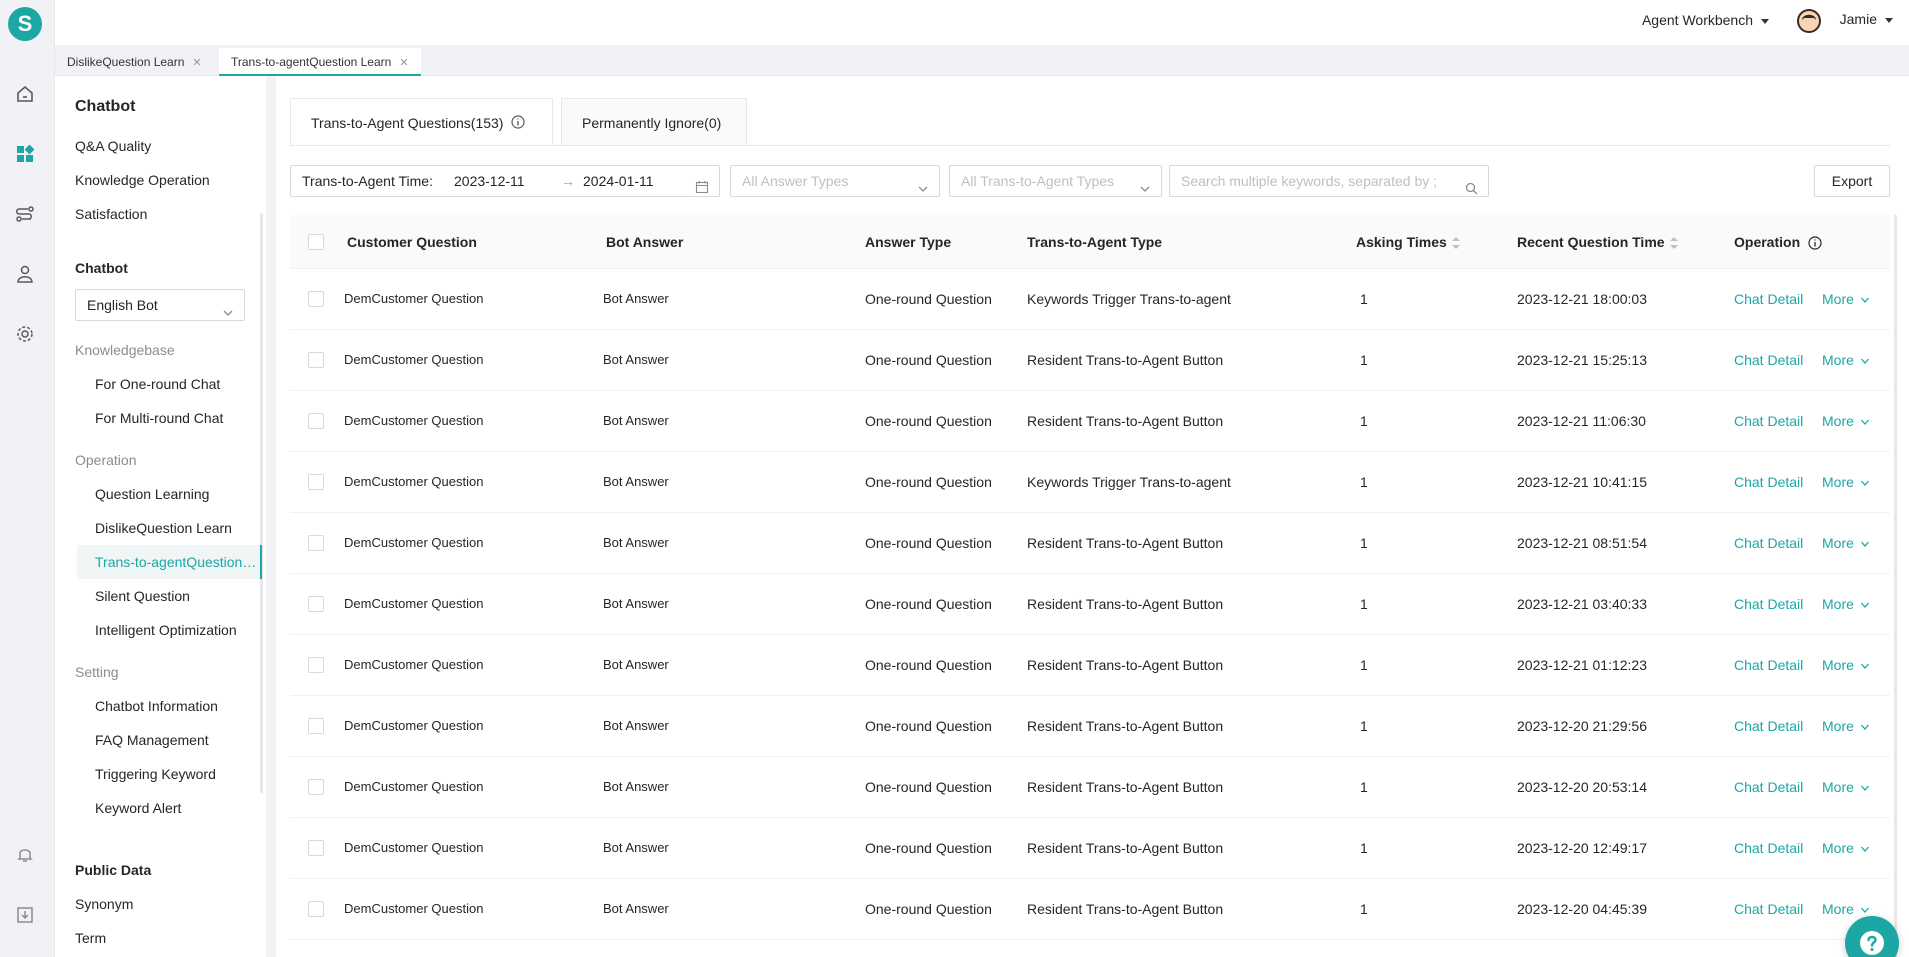 The height and width of the screenshot is (957, 1909). What do you see at coordinates (159, 418) in the screenshot?
I see `sidebar-item-multi-round-chat: For Multi-round Chat` at bounding box center [159, 418].